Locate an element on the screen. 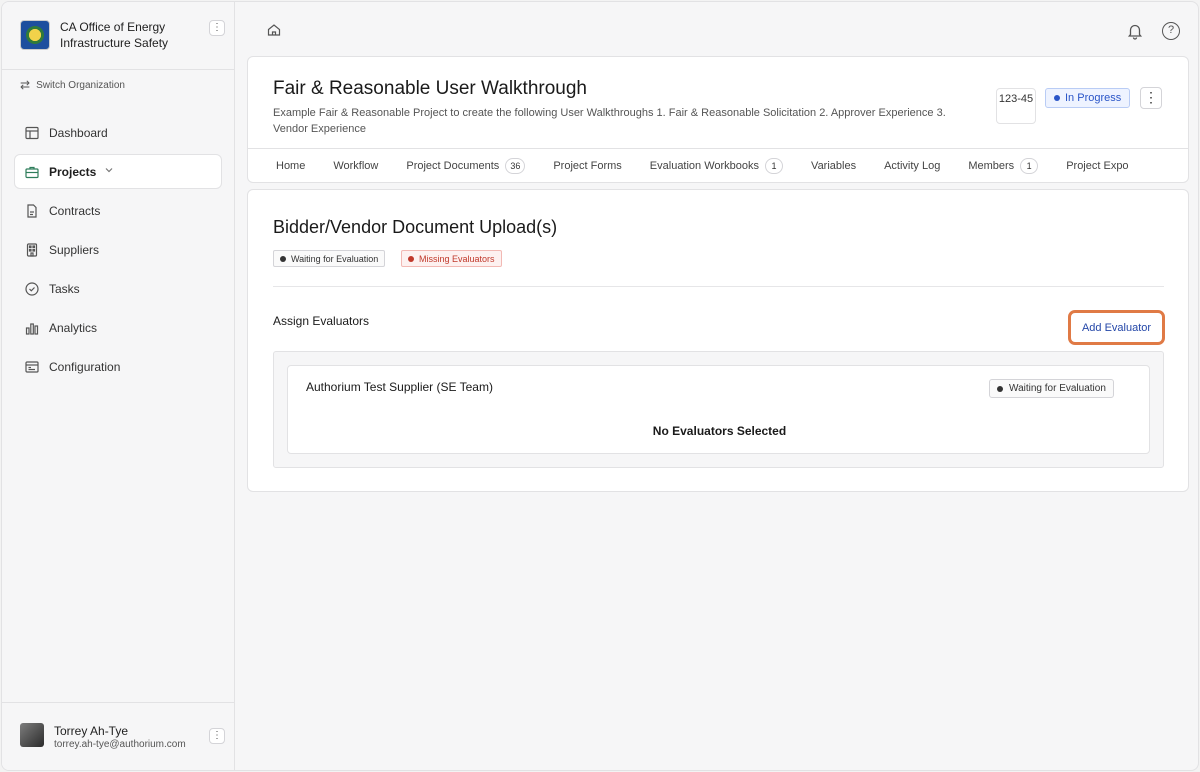 Image resolution: width=1200 pixels, height=772 pixels. user-menu-button: ⋮ is located at coordinates (217, 736).